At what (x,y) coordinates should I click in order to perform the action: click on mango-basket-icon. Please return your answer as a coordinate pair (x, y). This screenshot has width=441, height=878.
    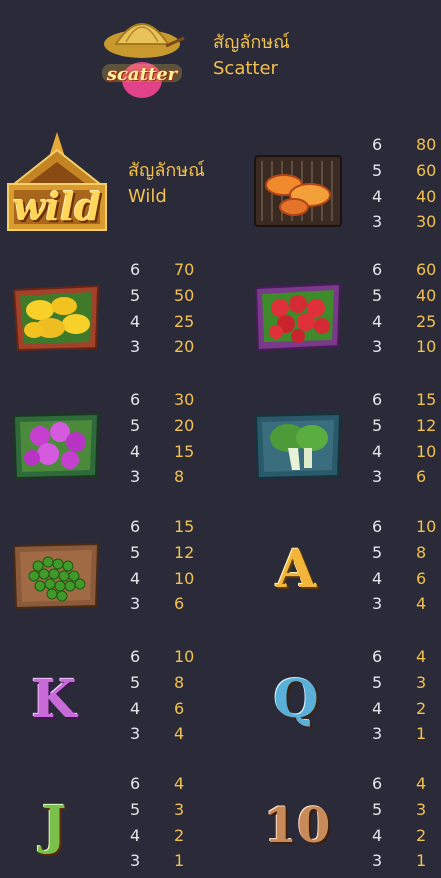
    Looking at the image, I should click on (56, 318).